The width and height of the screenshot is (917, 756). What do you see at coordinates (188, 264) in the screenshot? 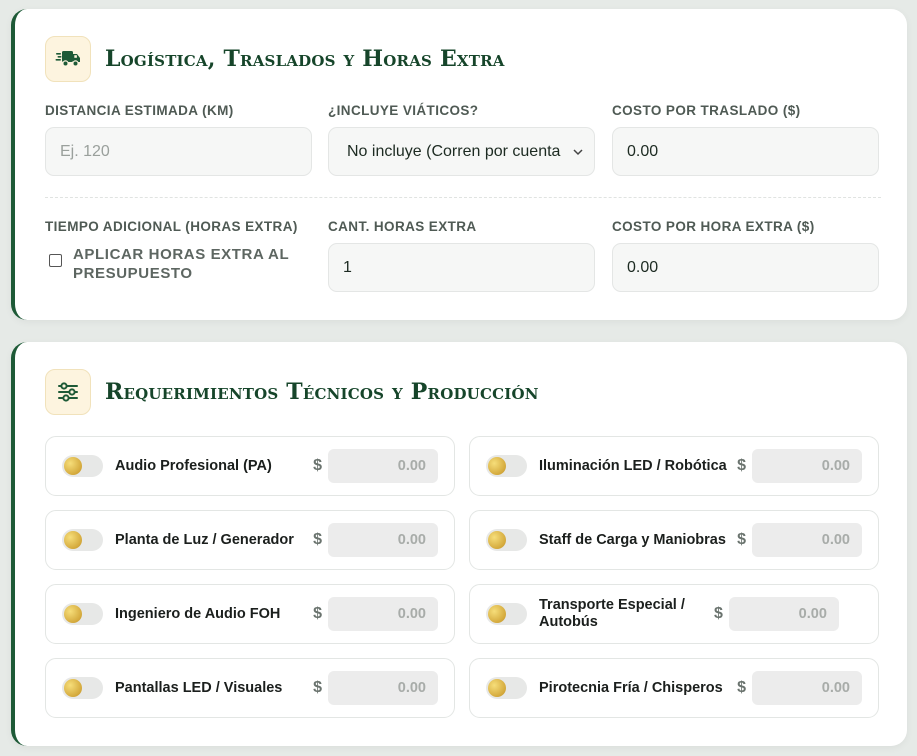
I see `extra-hours-checkbox-label: APLICAR HORAS EXTRA AL PRESUPUESTO` at bounding box center [188, 264].